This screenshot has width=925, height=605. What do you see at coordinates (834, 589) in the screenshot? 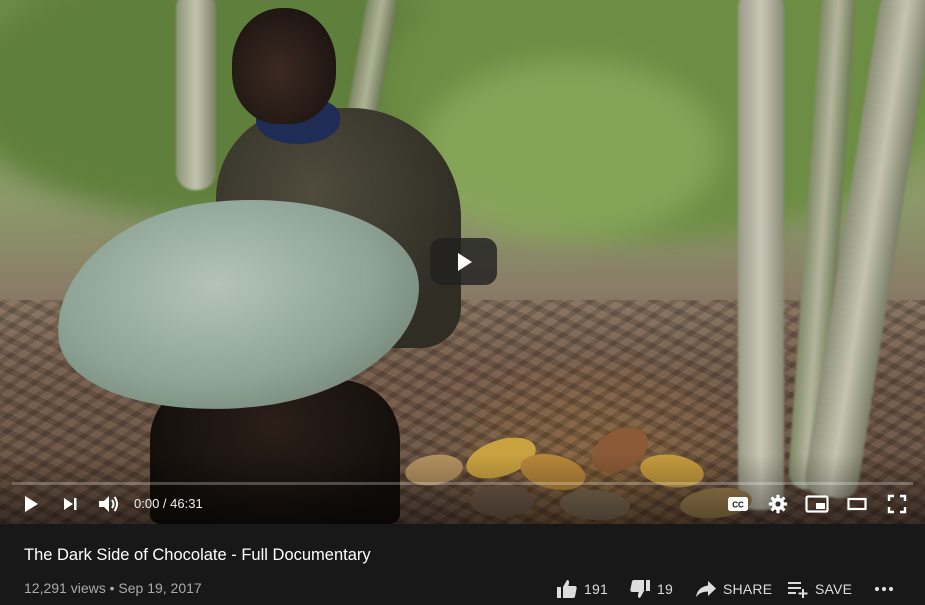
I see `save-label: SAVE` at bounding box center [834, 589].